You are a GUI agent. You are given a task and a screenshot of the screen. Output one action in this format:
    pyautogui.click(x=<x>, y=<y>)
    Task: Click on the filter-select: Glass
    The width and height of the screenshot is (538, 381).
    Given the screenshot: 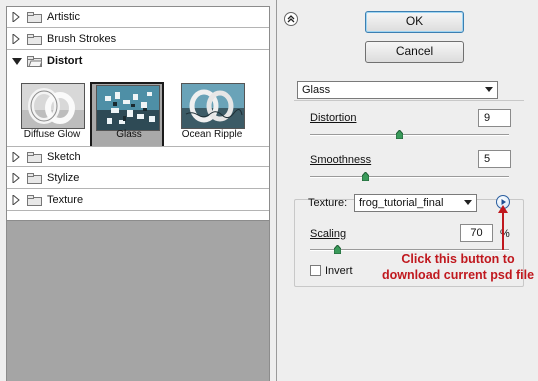 What is the action you would take?
    pyautogui.click(x=397, y=90)
    